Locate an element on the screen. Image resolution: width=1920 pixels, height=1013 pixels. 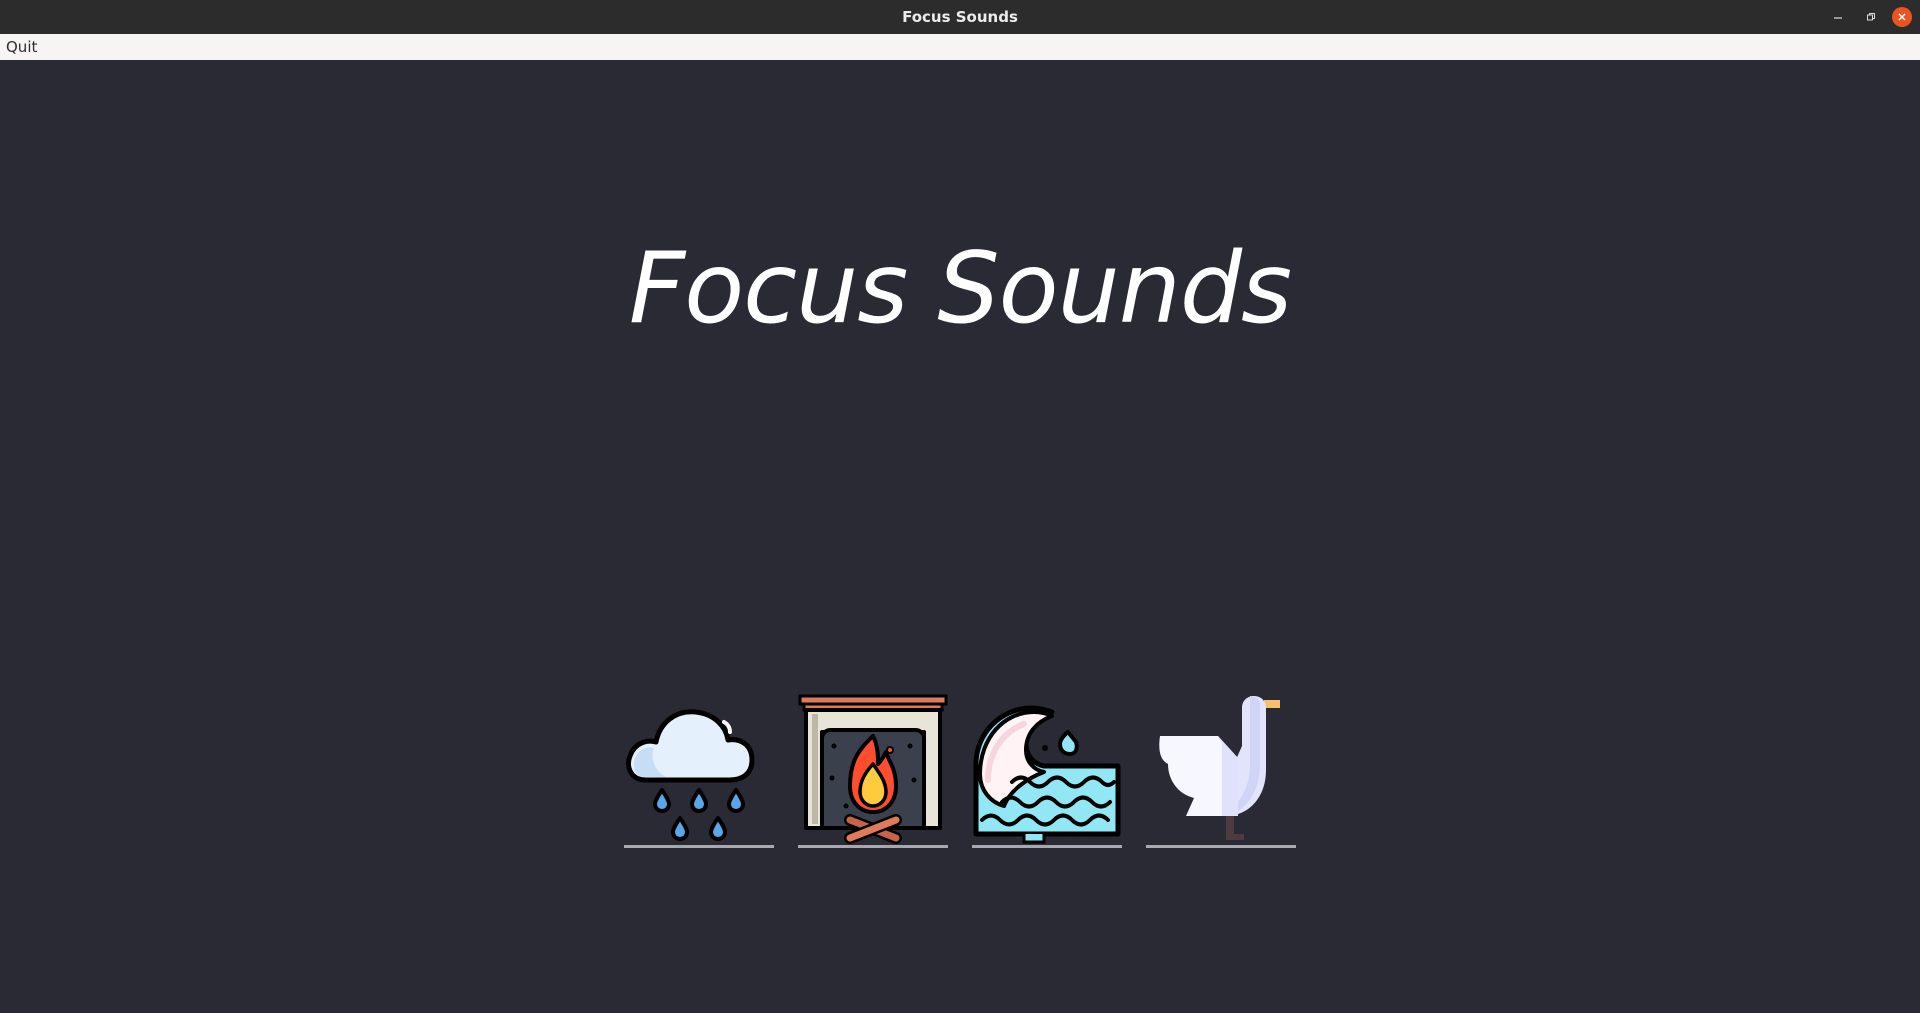
close-icon is located at coordinates (1902, 17).